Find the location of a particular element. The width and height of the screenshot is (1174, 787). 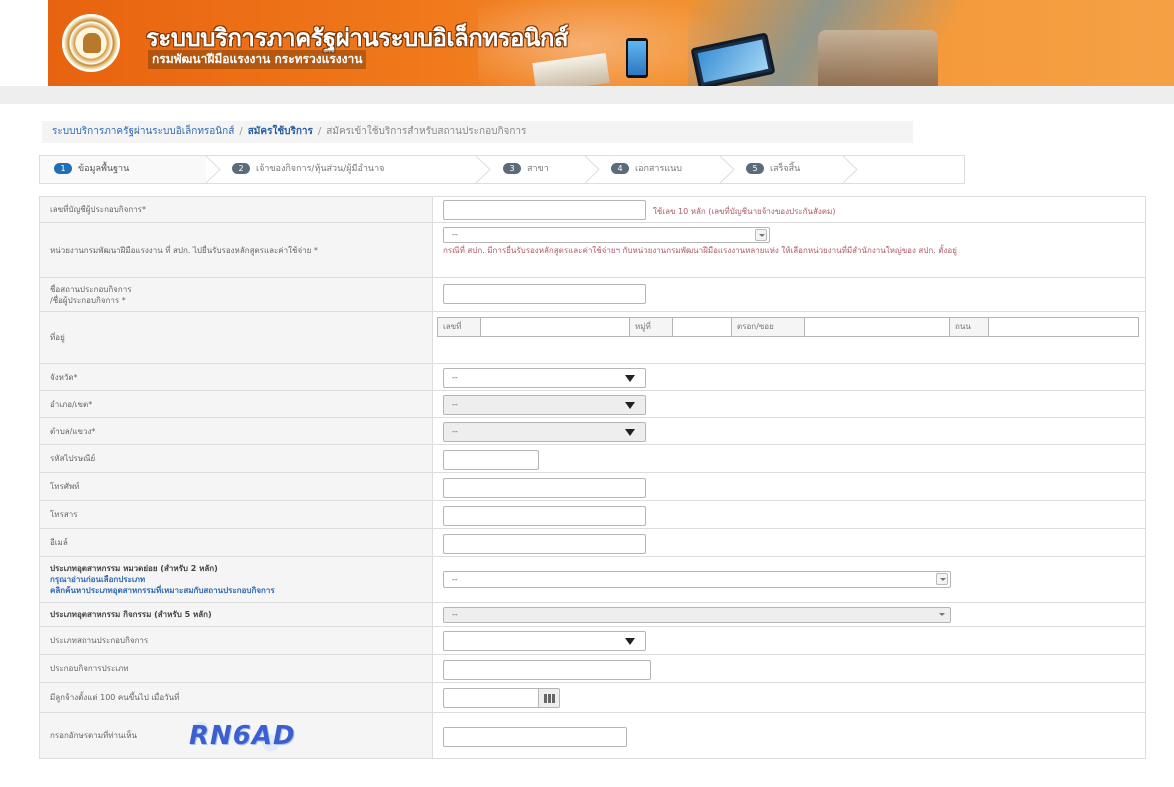

form-row-captcha: กรอกอักษรตามที่ท่านเห็น RN6AD is located at coordinates (592, 736).